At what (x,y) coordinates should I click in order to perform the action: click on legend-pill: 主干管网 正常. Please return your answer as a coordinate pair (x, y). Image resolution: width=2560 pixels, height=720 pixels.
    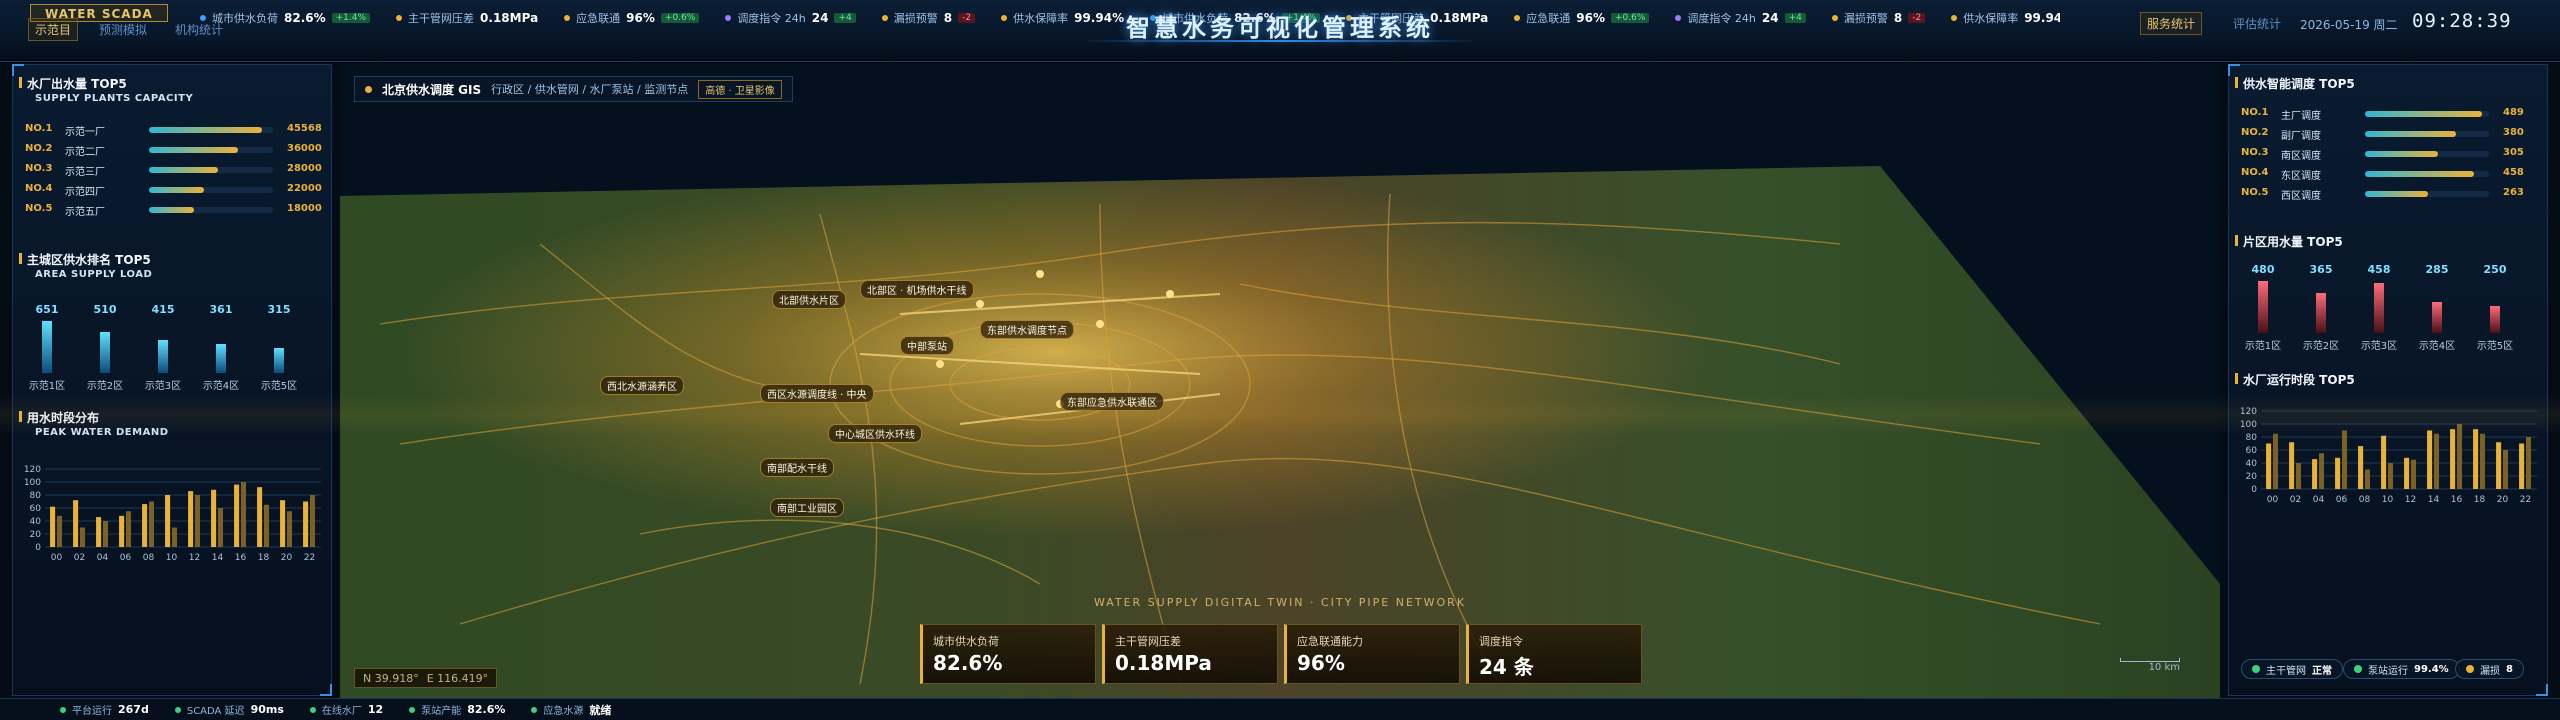
    Looking at the image, I should click on (2292, 669).